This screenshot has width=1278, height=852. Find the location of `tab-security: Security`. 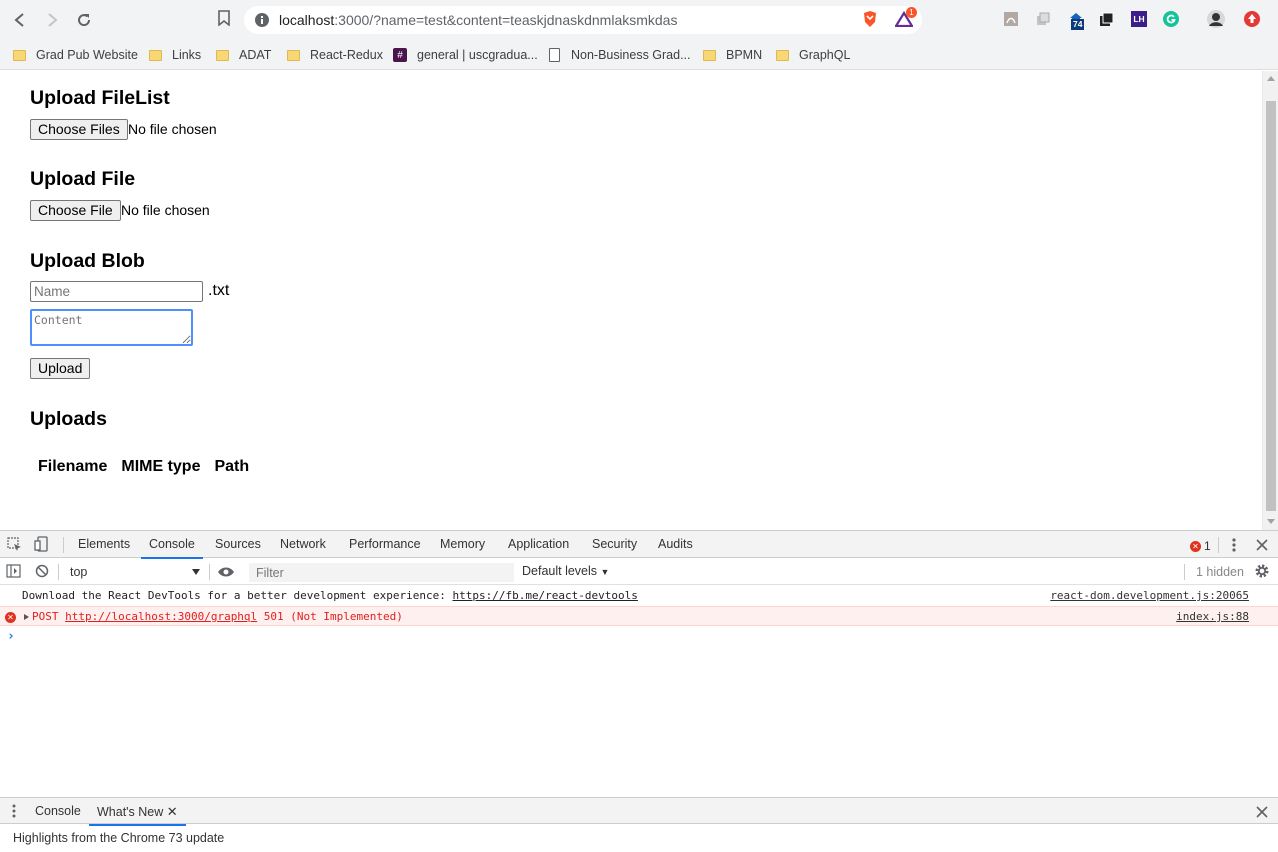

tab-security: Security is located at coordinates (614, 544).